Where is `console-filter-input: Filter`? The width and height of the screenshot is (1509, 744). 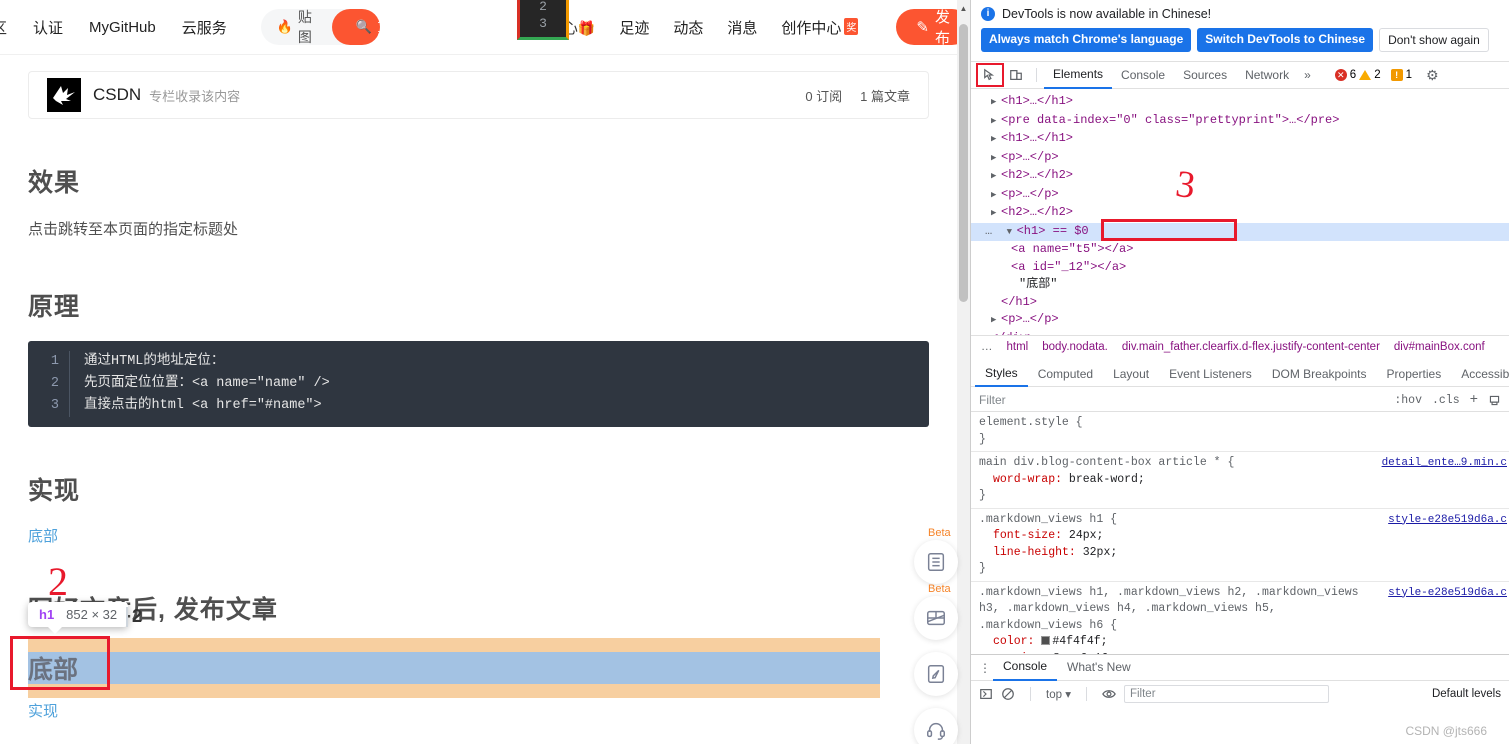 console-filter-input: Filter is located at coordinates (1226, 694).